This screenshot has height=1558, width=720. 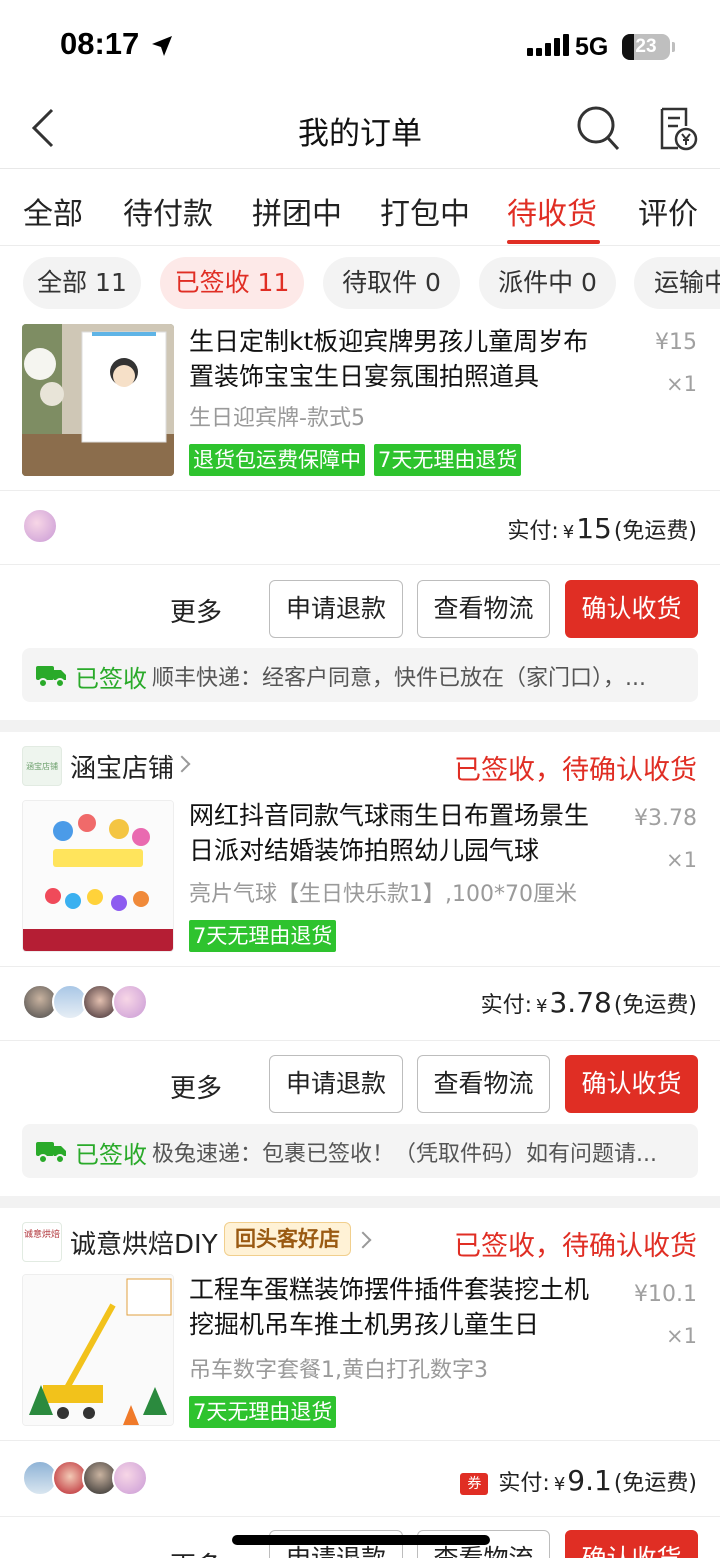 What do you see at coordinates (360, 48) in the screenshot?
I see `status-bar: 08:17 5G 23` at bounding box center [360, 48].